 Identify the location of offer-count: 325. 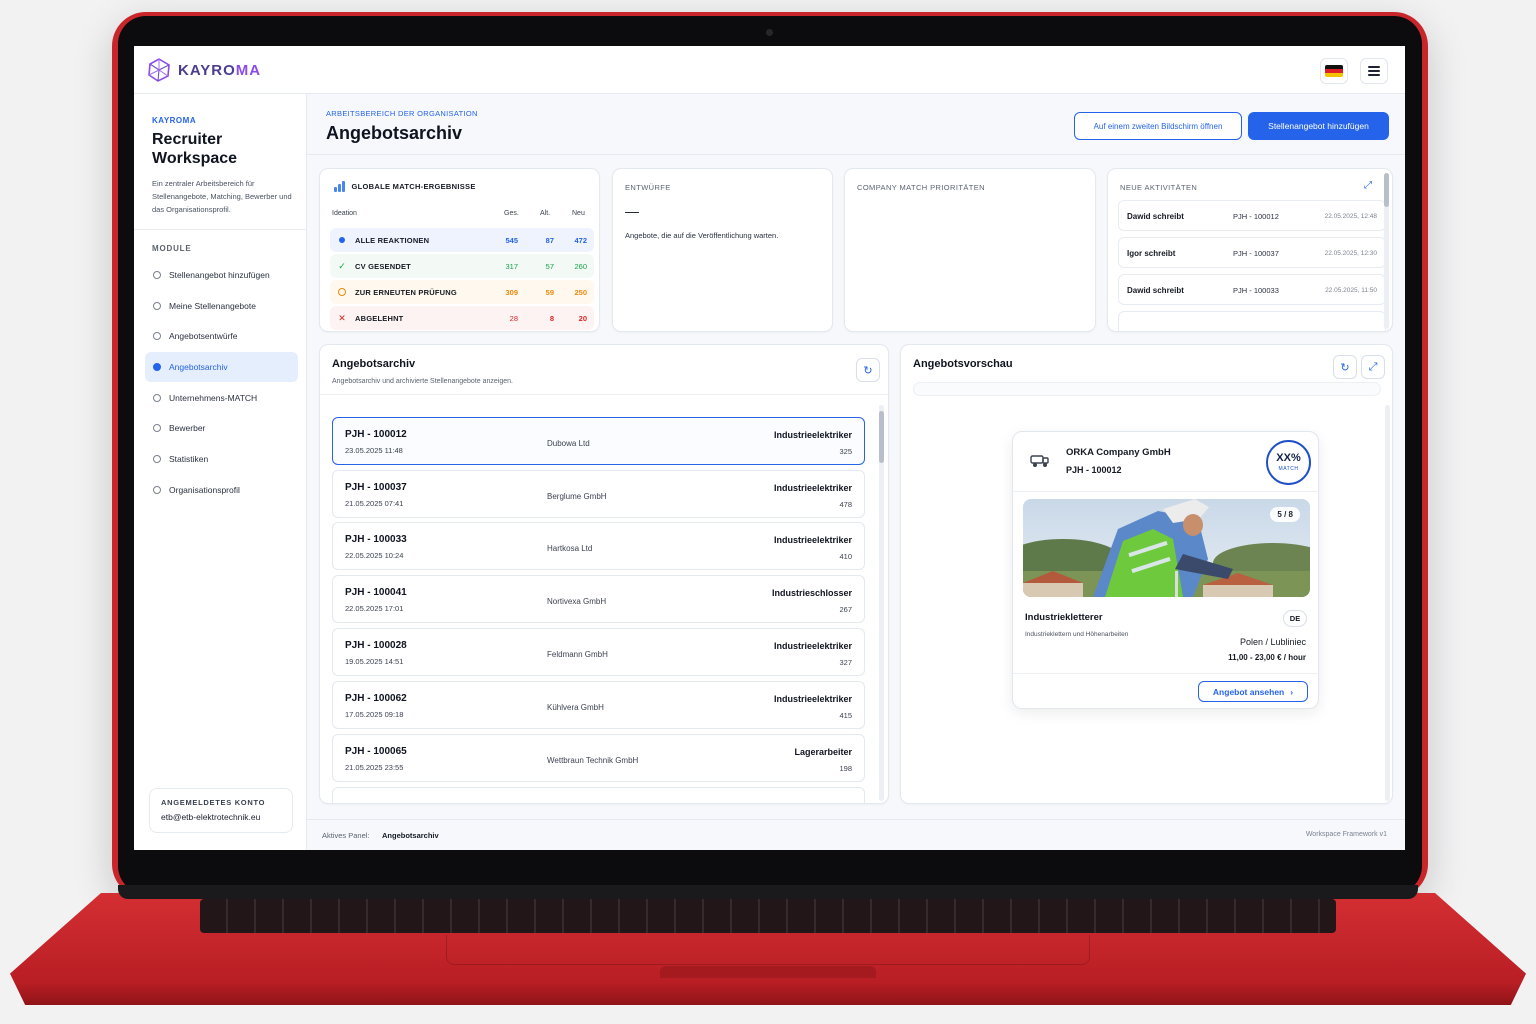
(845, 451).